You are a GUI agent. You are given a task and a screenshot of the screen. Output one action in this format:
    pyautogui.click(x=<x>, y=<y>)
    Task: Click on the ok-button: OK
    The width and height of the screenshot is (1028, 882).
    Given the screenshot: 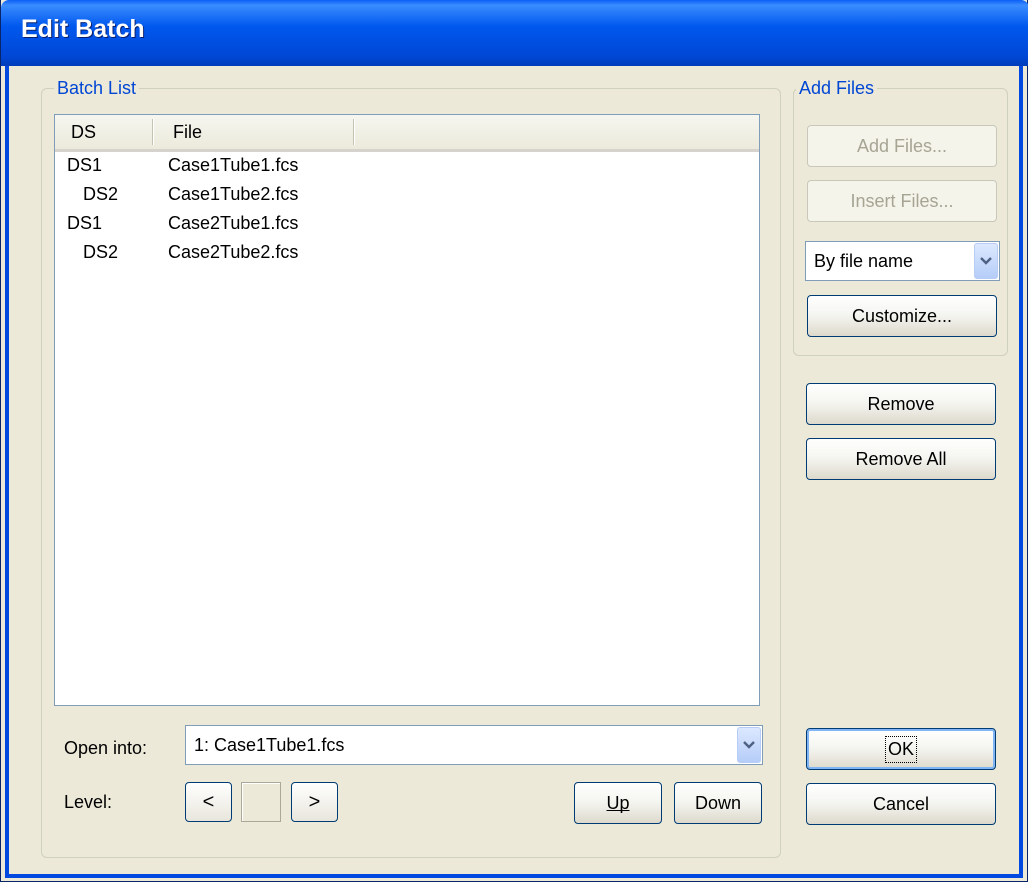 What is the action you would take?
    pyautogui.click(x=901, y=749)
    